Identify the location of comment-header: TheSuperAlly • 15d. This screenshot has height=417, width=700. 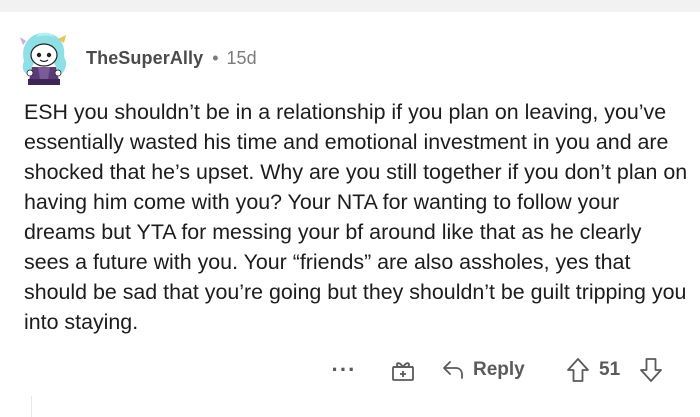
(135, 58).